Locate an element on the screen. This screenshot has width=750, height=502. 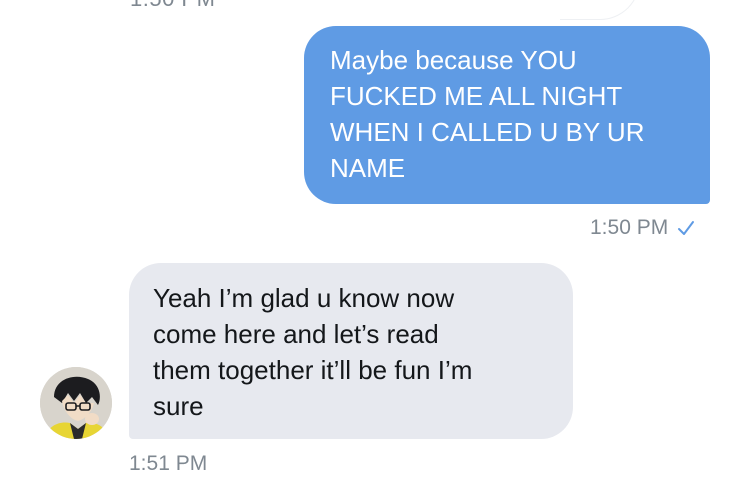
sent-timestamp-text: 1:50 PM is located at coordinates (629, 227).